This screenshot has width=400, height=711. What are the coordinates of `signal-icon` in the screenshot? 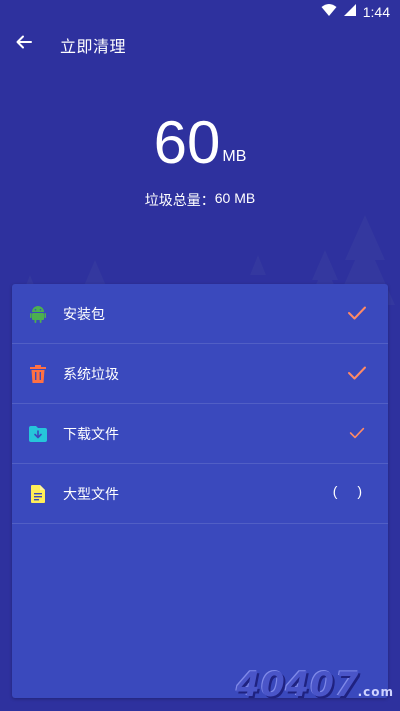 It's located at (350, 11).